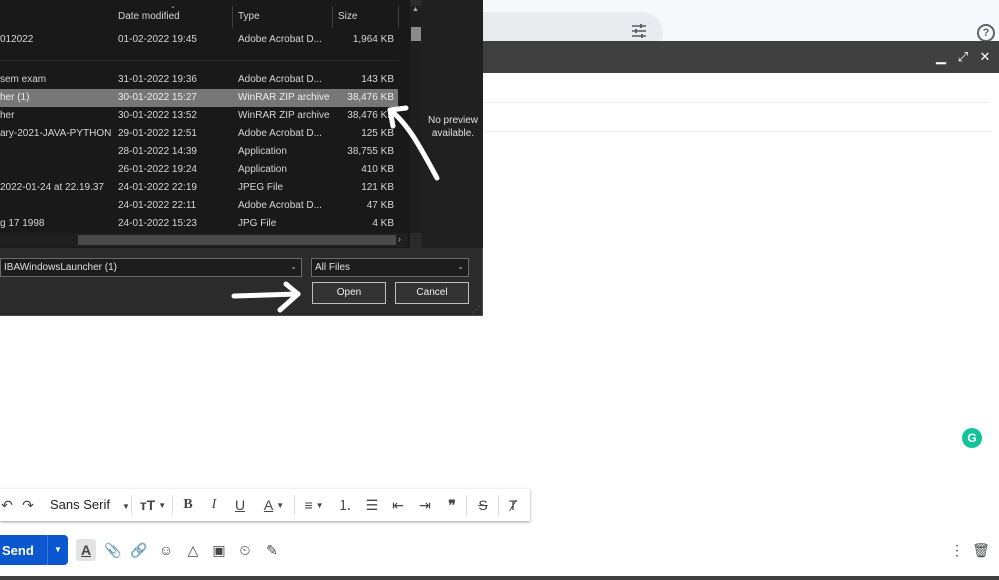 The height and width of the screenshot is (580, 999). What do you see at coordinates (432, 293) in the screenshot?
I see `cancel-button: Cancel` at bounding box center [432, 293].